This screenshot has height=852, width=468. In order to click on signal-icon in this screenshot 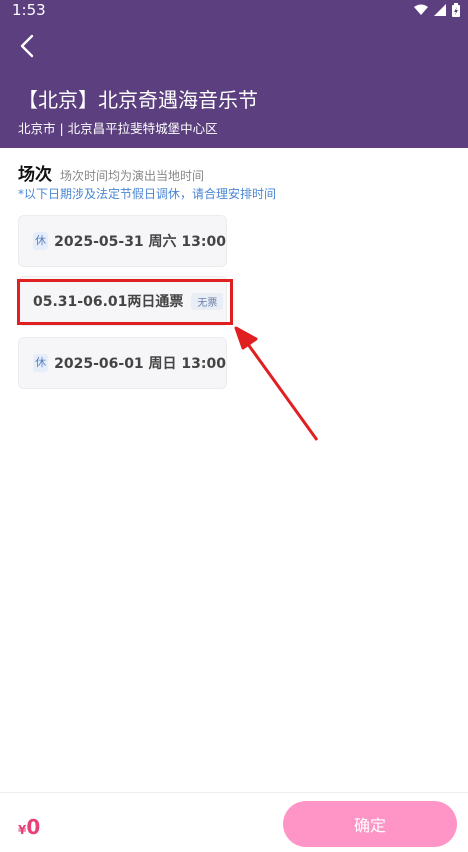, I will do `click(440, 10)`.